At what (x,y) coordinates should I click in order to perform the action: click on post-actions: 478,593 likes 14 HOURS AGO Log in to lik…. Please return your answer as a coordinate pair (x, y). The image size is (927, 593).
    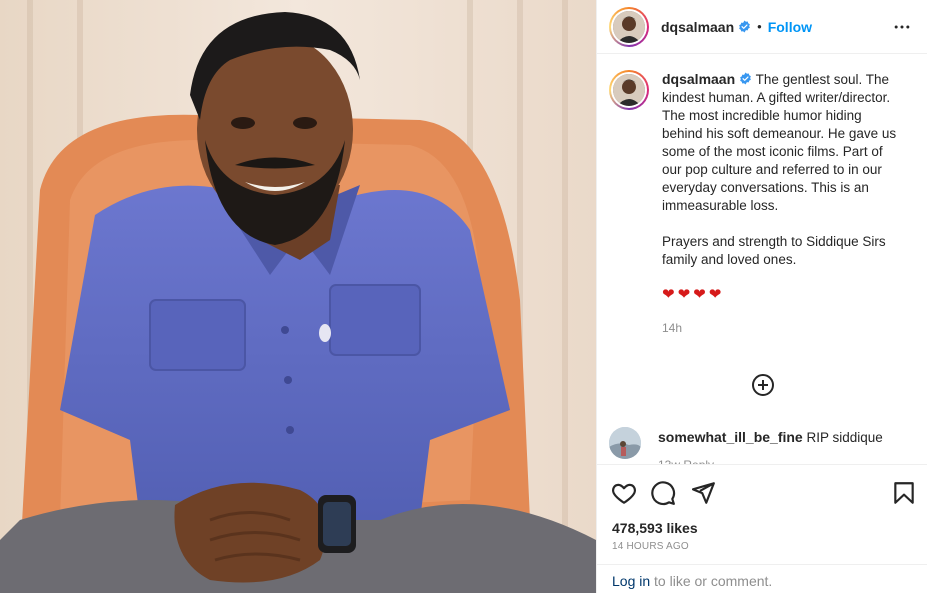
    Looking at the image, I should click on (762, 528).